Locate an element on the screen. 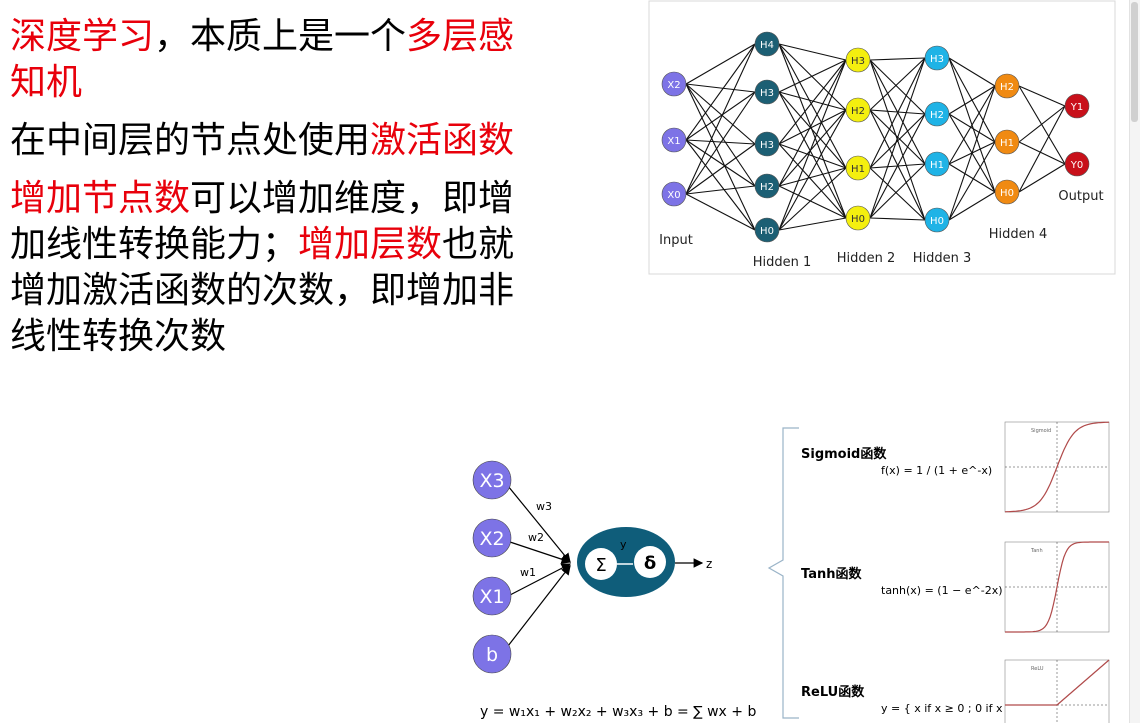 This screenshot has height=723, width=1140. weight-w2: w2 is located at coordinates (536, 537).